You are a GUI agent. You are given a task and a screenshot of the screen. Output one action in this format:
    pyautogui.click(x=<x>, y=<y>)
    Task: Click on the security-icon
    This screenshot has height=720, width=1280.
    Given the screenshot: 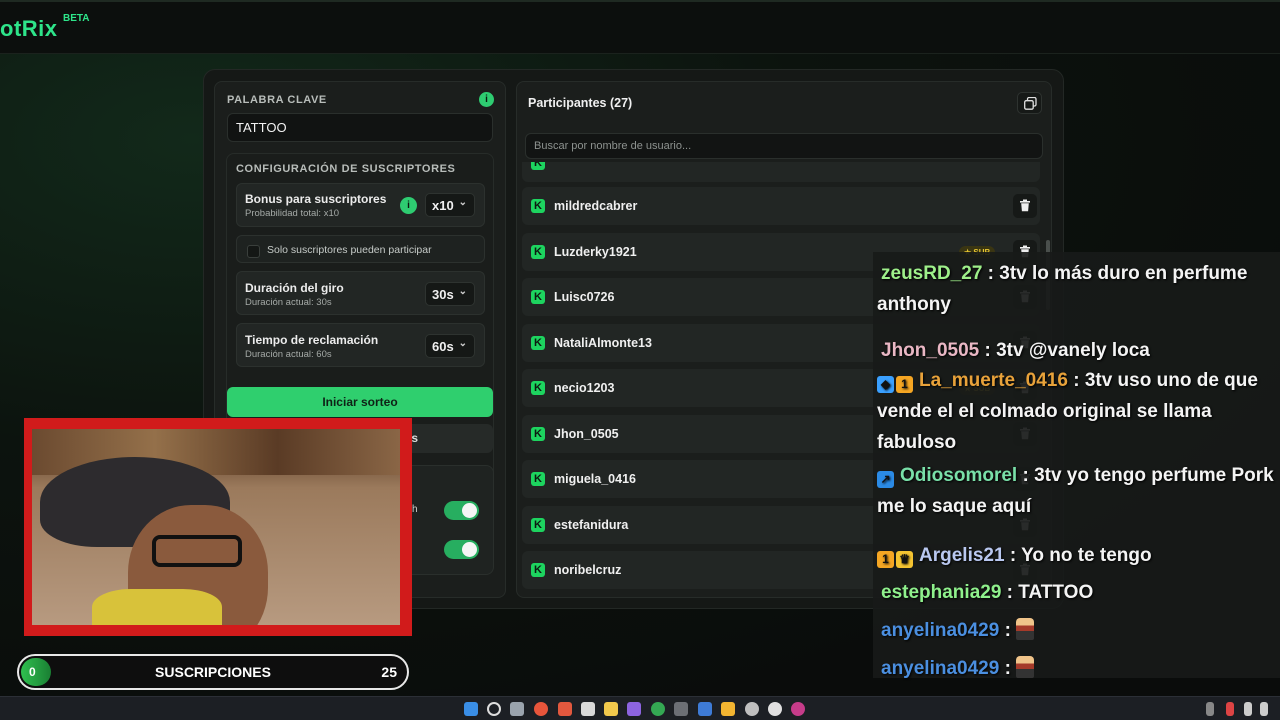 What is the action you would take?
    pyautogui.click(x=705, y=709)
    